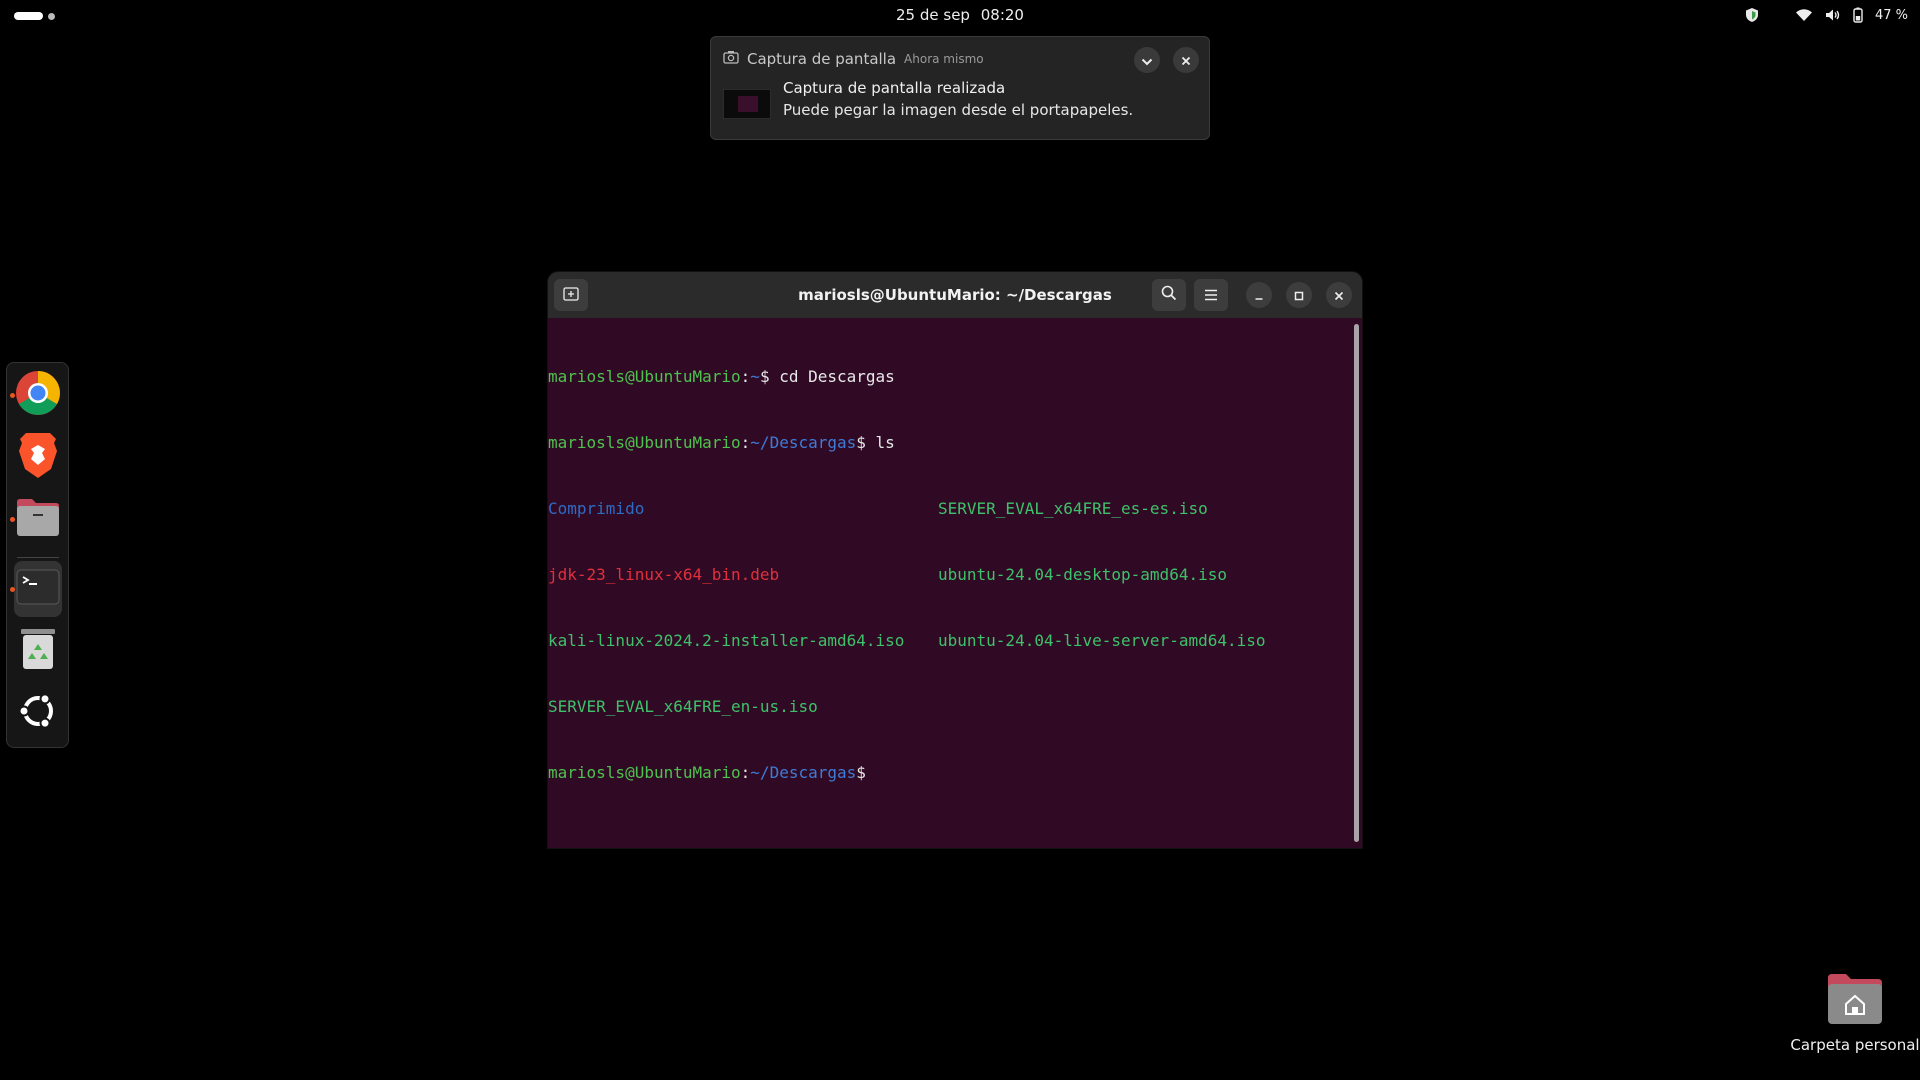 This screenshot has height=1080, width=1920. Describe the element at coordinates (37, 555) in the screenshot. I see `dock` at that location.